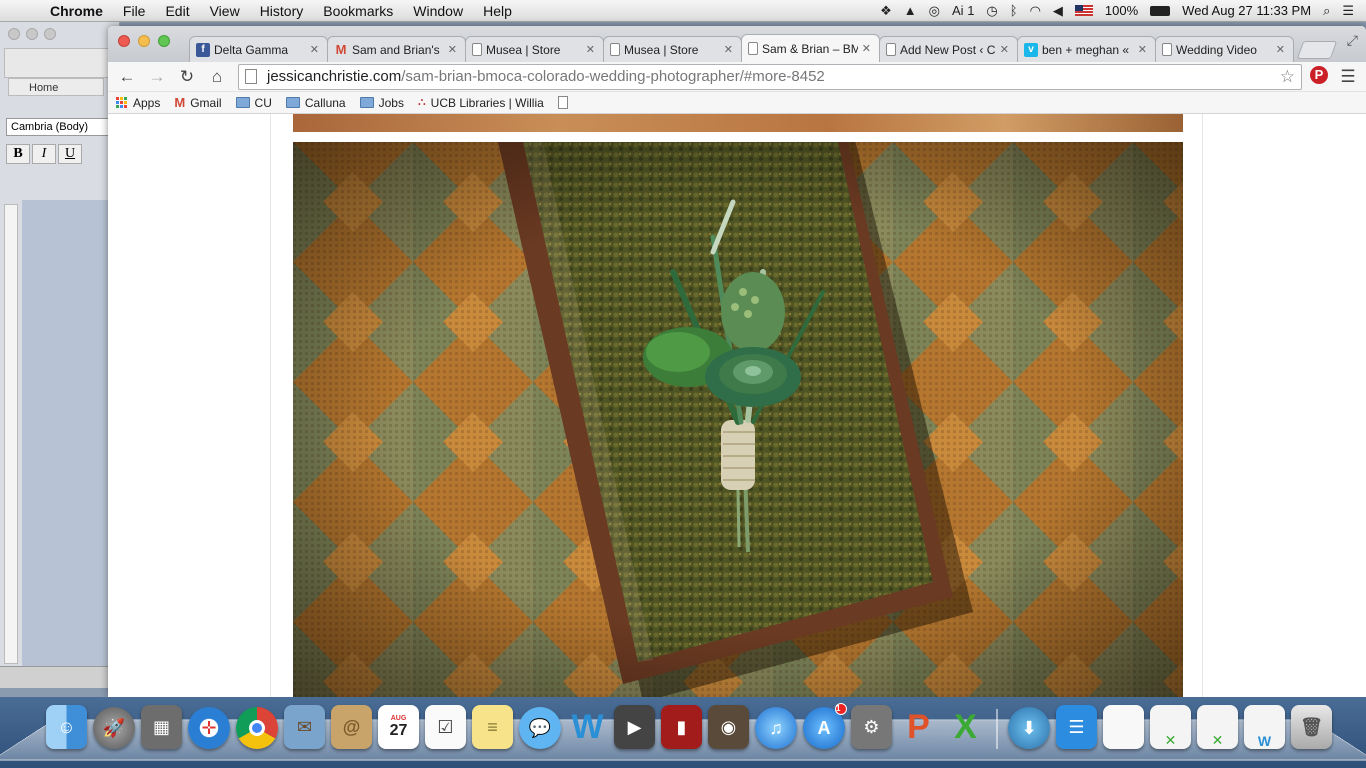 This screenshot has width=1366, height=768. Describe the element at coordinates (270, 405) in the screenshot. I see `content-column-border-left` at that location.